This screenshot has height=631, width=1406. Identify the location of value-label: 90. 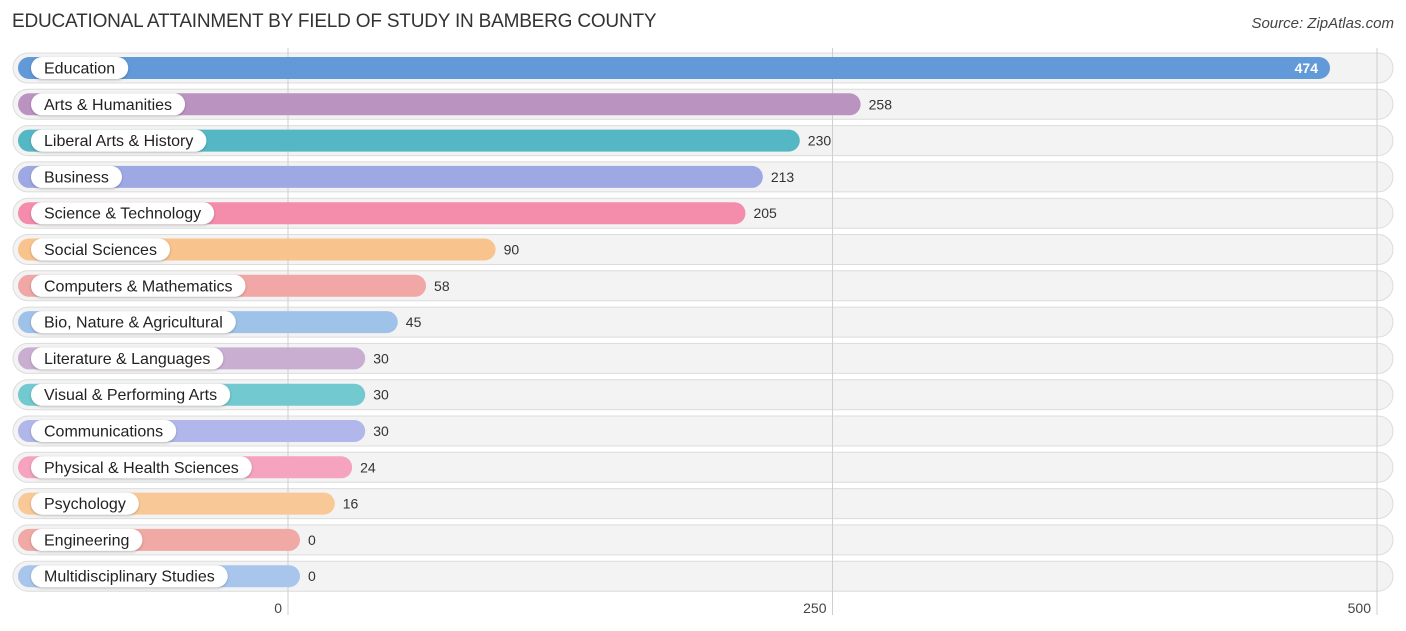
(512, 250).